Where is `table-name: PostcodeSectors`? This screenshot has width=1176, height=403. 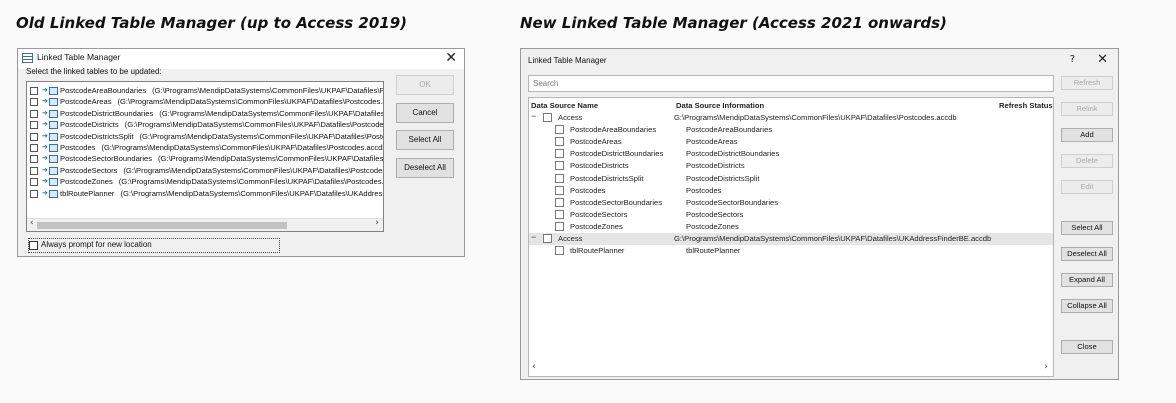
table-name: PostcodeSectors is located at coordinates (89, 170).